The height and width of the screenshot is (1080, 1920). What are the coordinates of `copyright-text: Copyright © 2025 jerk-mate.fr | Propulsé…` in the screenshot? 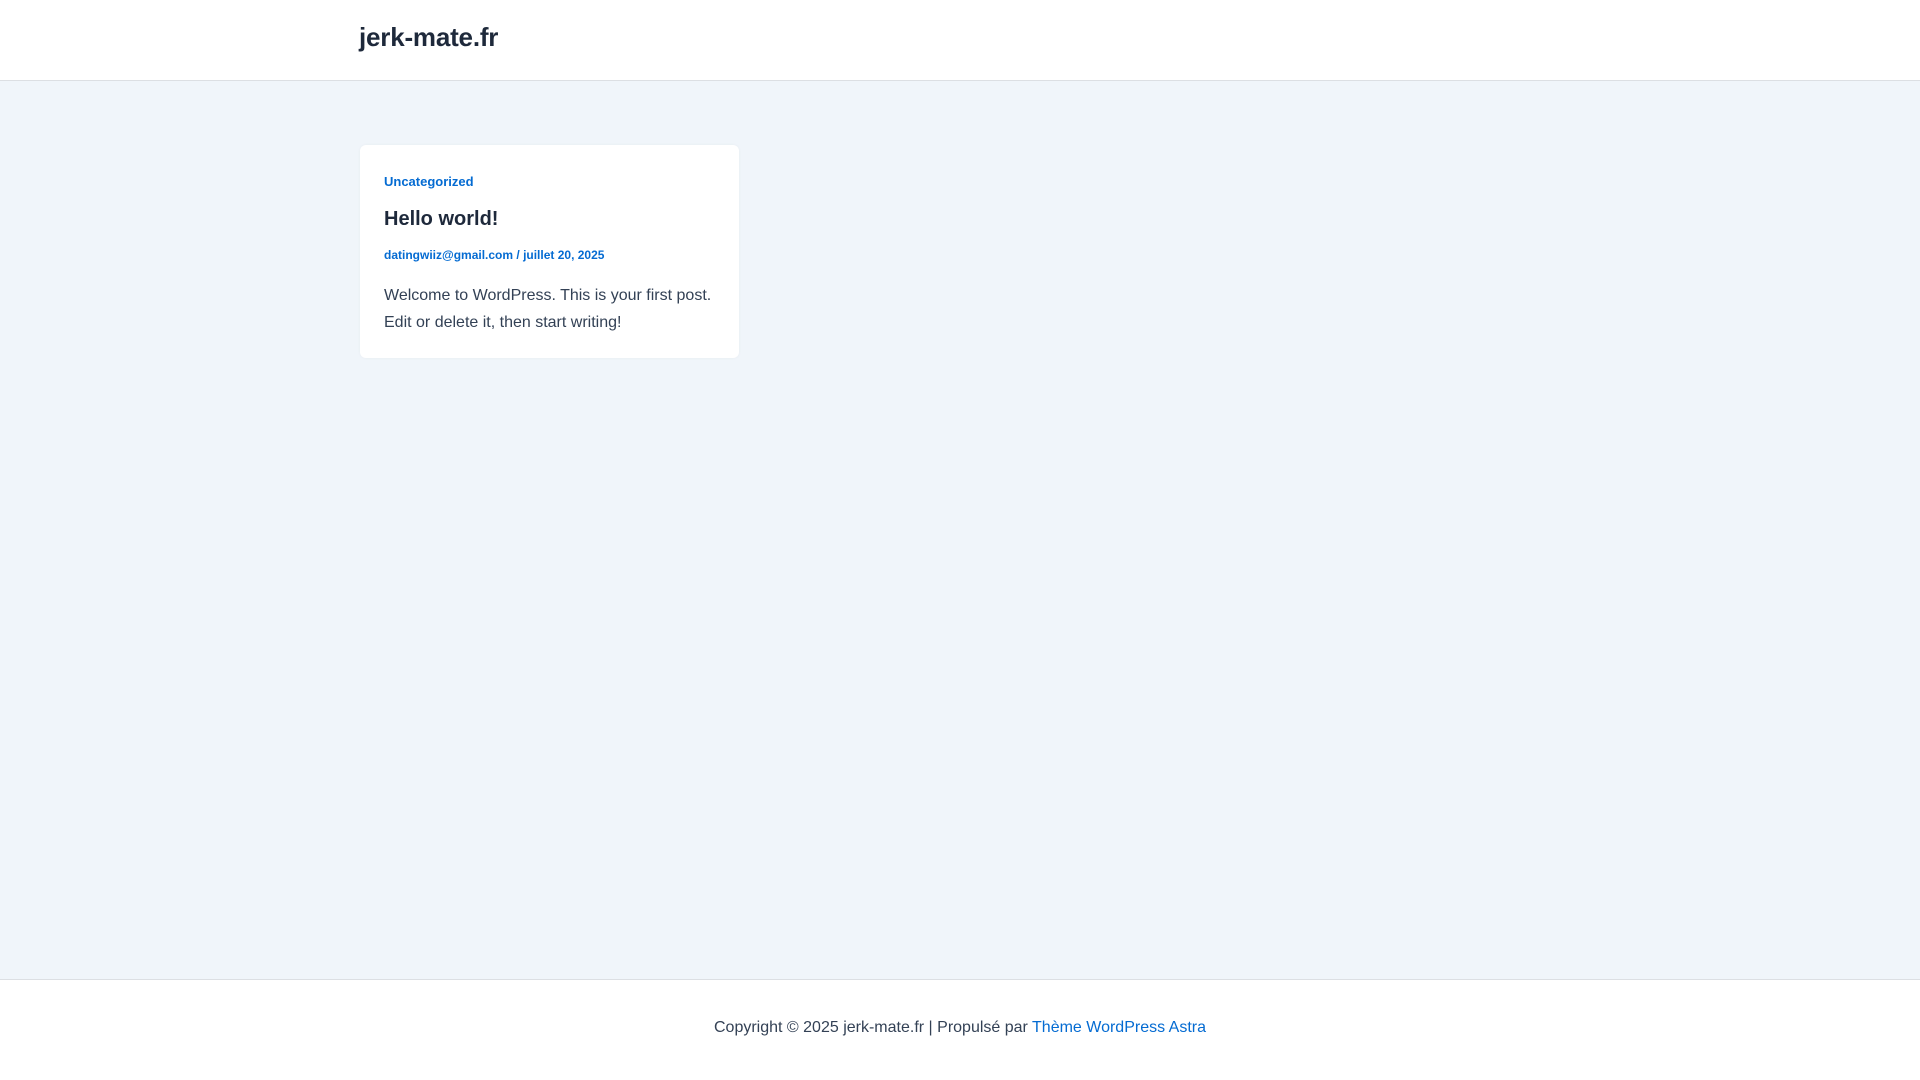 It's located at (873, 1027).